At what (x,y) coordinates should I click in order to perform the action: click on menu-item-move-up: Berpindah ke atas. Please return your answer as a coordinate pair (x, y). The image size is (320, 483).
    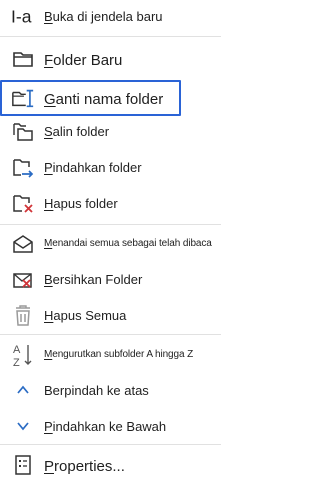
    Looking at the image, I should click on (110, 390).